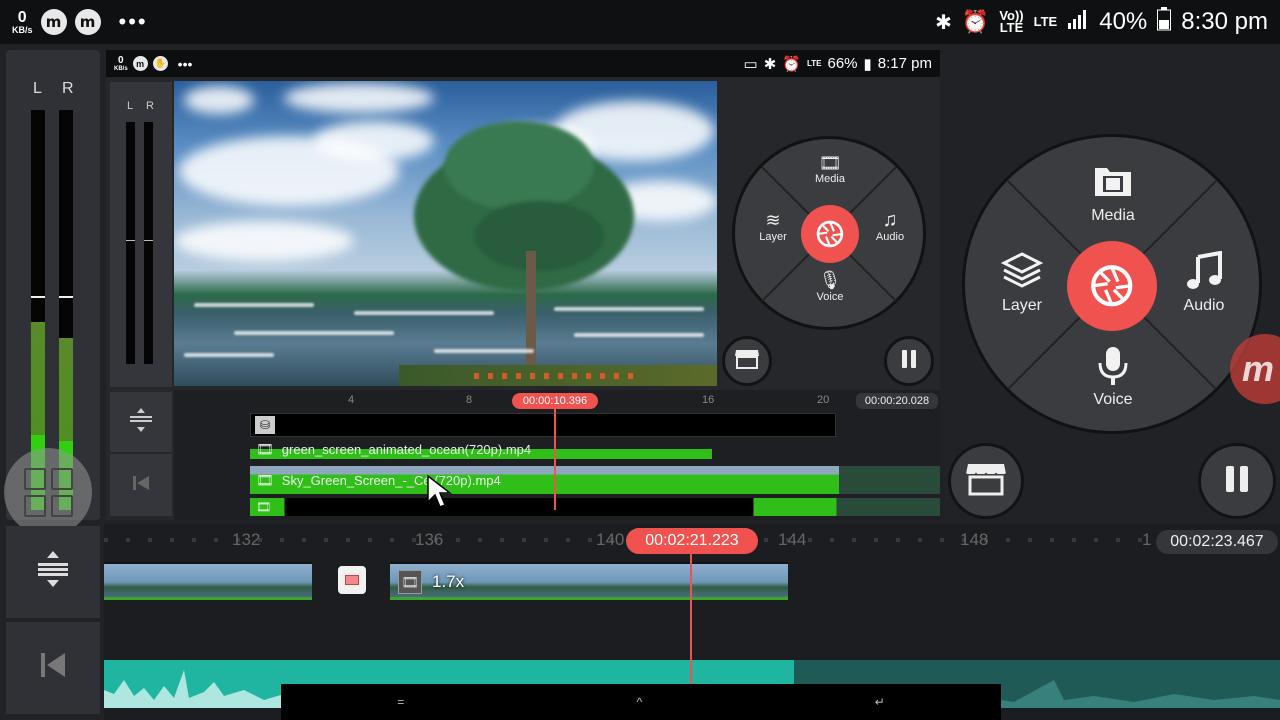  I want to click on video-track-sky: 🎞 Sky_Green_Screen_-_Cé (720p).mp4, so click(595, 480).